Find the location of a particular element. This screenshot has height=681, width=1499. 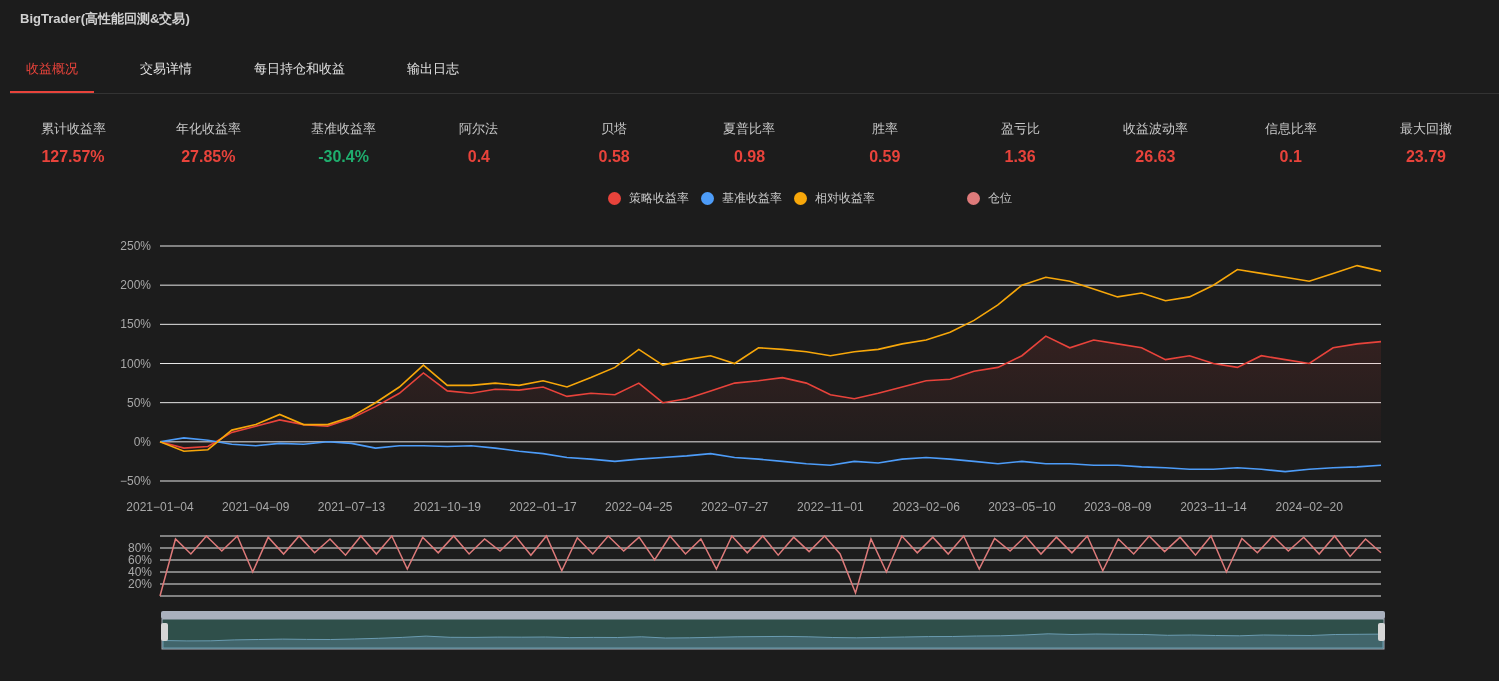

axis-label: 20% is located at coordinates (139, 584).